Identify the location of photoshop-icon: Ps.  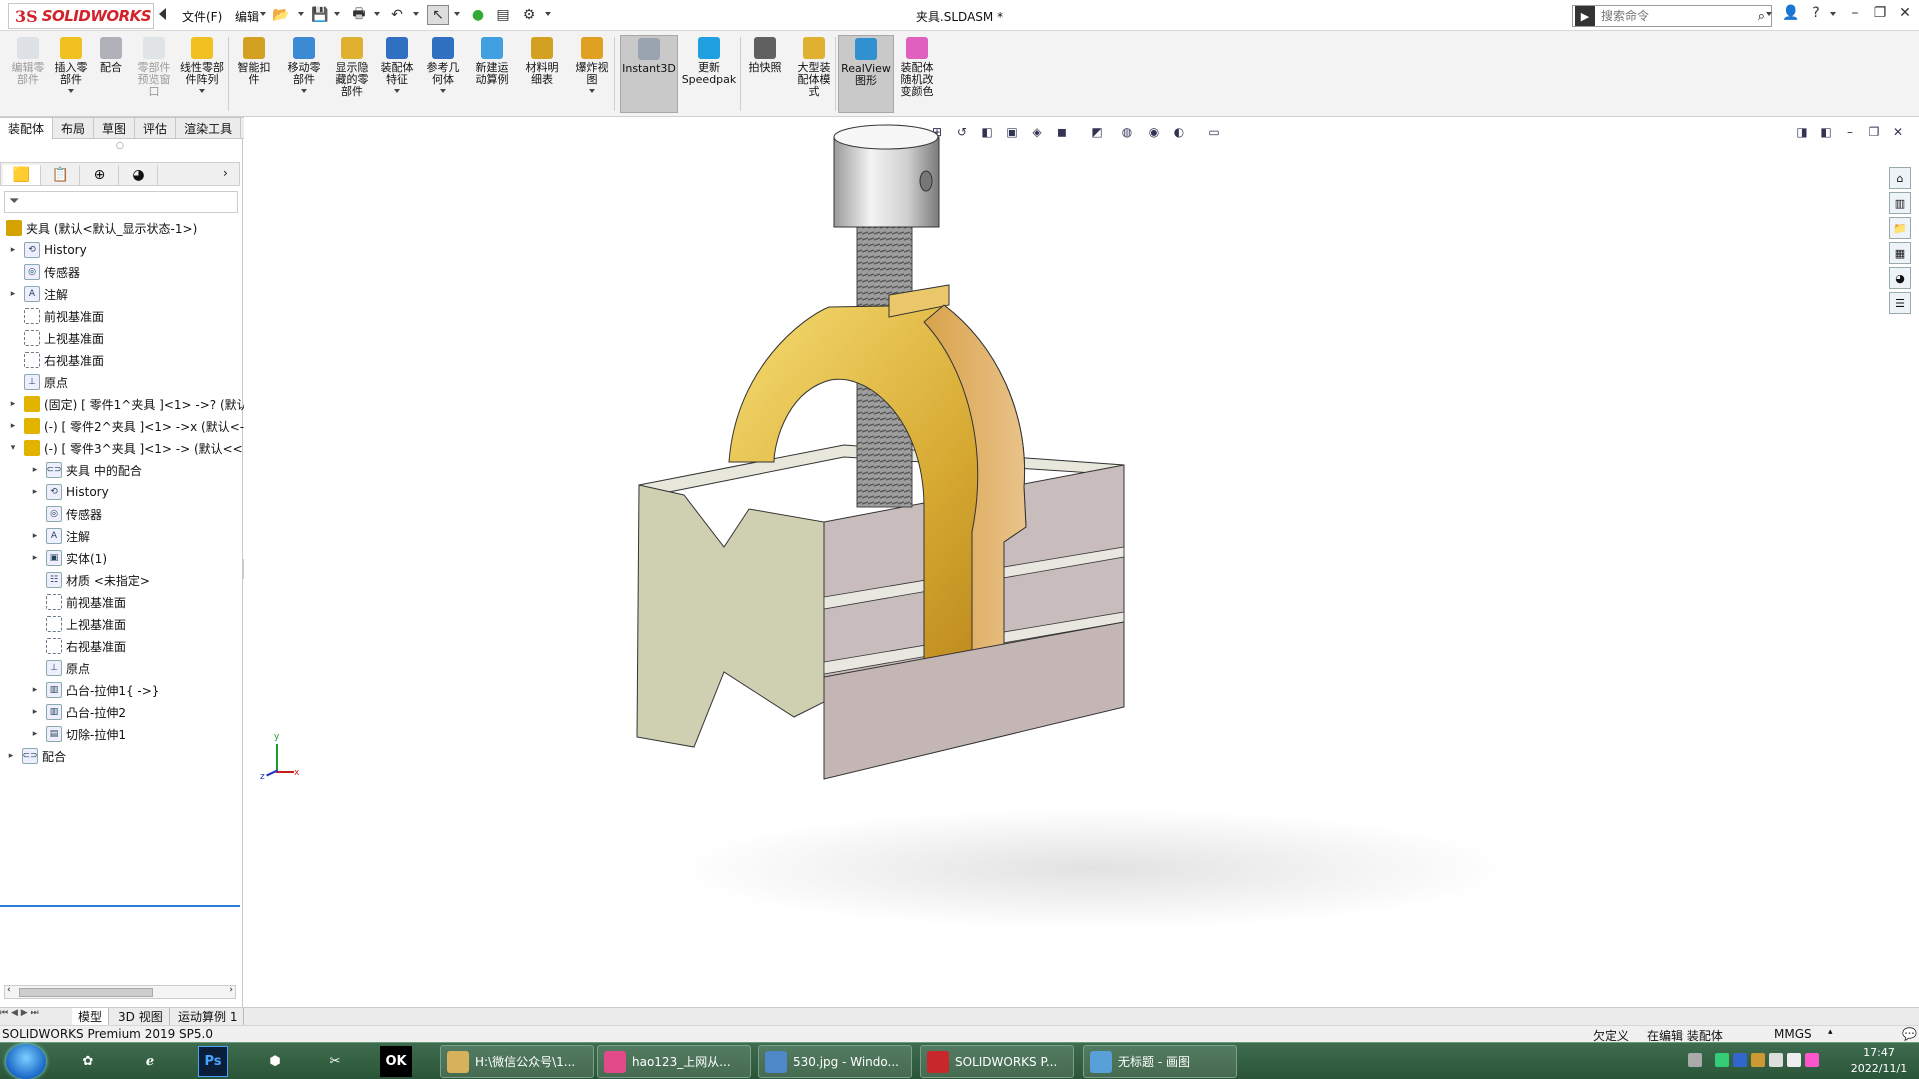
(213, 1061).